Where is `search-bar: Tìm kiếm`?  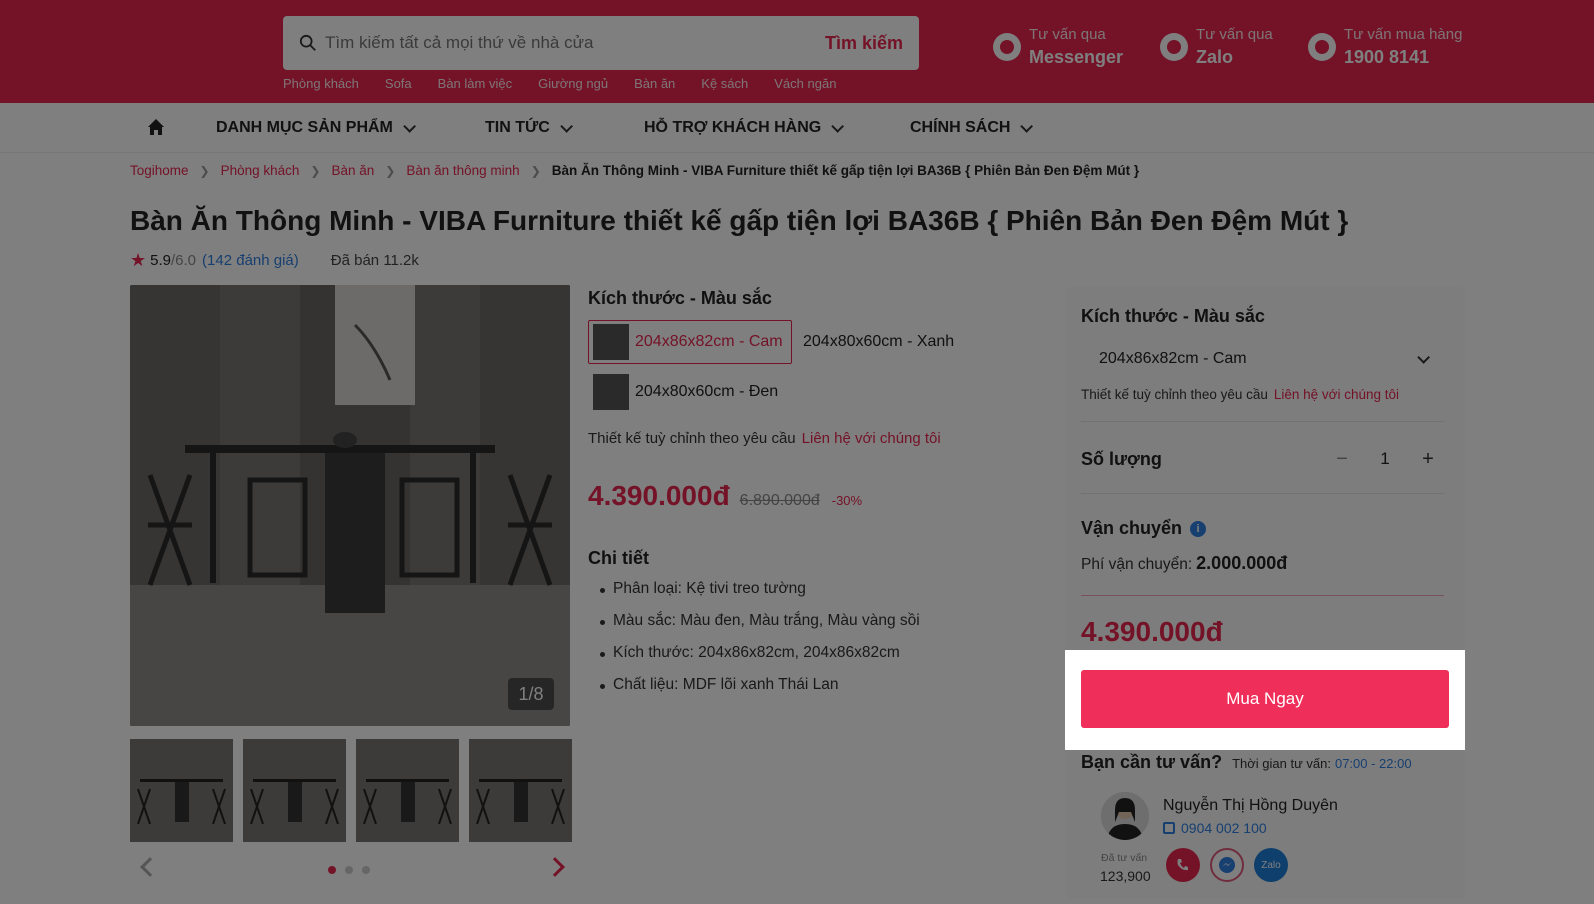
search-bar: Tìm kiếm is located at coordinates (601, 43).